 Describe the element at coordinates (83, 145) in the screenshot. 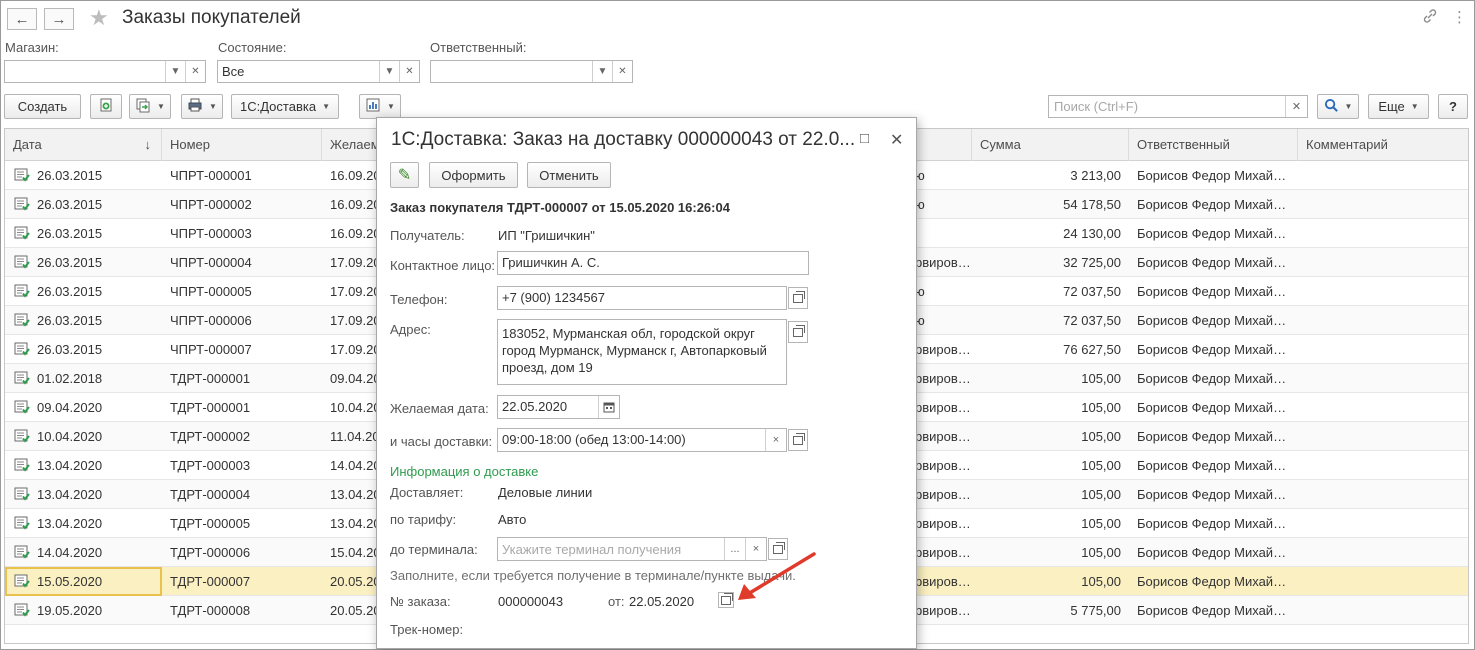

I see `column-date: Дата ↓` at that location.